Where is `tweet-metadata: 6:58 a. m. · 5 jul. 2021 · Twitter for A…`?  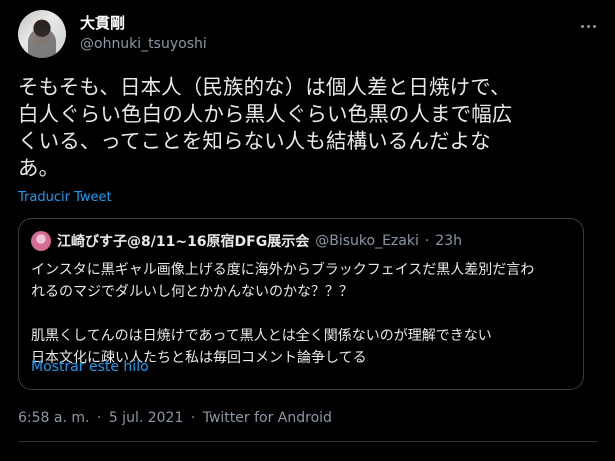
tweet-metadata: 6:58 a. m. · 5 jul. 2021 · Twitter for A… is located at coordinates (175, 418).